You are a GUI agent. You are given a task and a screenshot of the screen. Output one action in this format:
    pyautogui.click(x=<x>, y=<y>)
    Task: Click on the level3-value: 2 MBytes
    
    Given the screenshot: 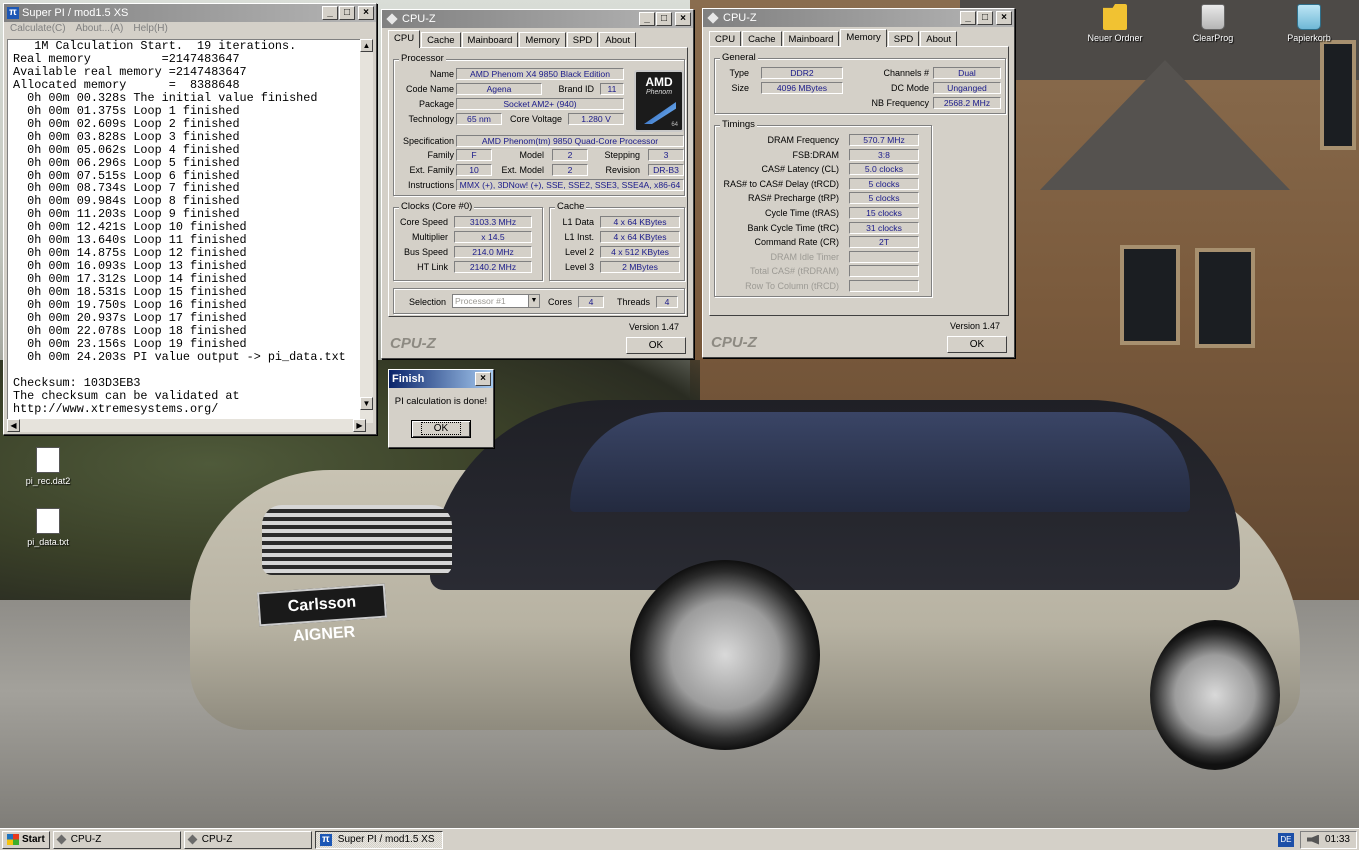 What is the action you would take?
    pyautogui.click(x=640, y=267)
    